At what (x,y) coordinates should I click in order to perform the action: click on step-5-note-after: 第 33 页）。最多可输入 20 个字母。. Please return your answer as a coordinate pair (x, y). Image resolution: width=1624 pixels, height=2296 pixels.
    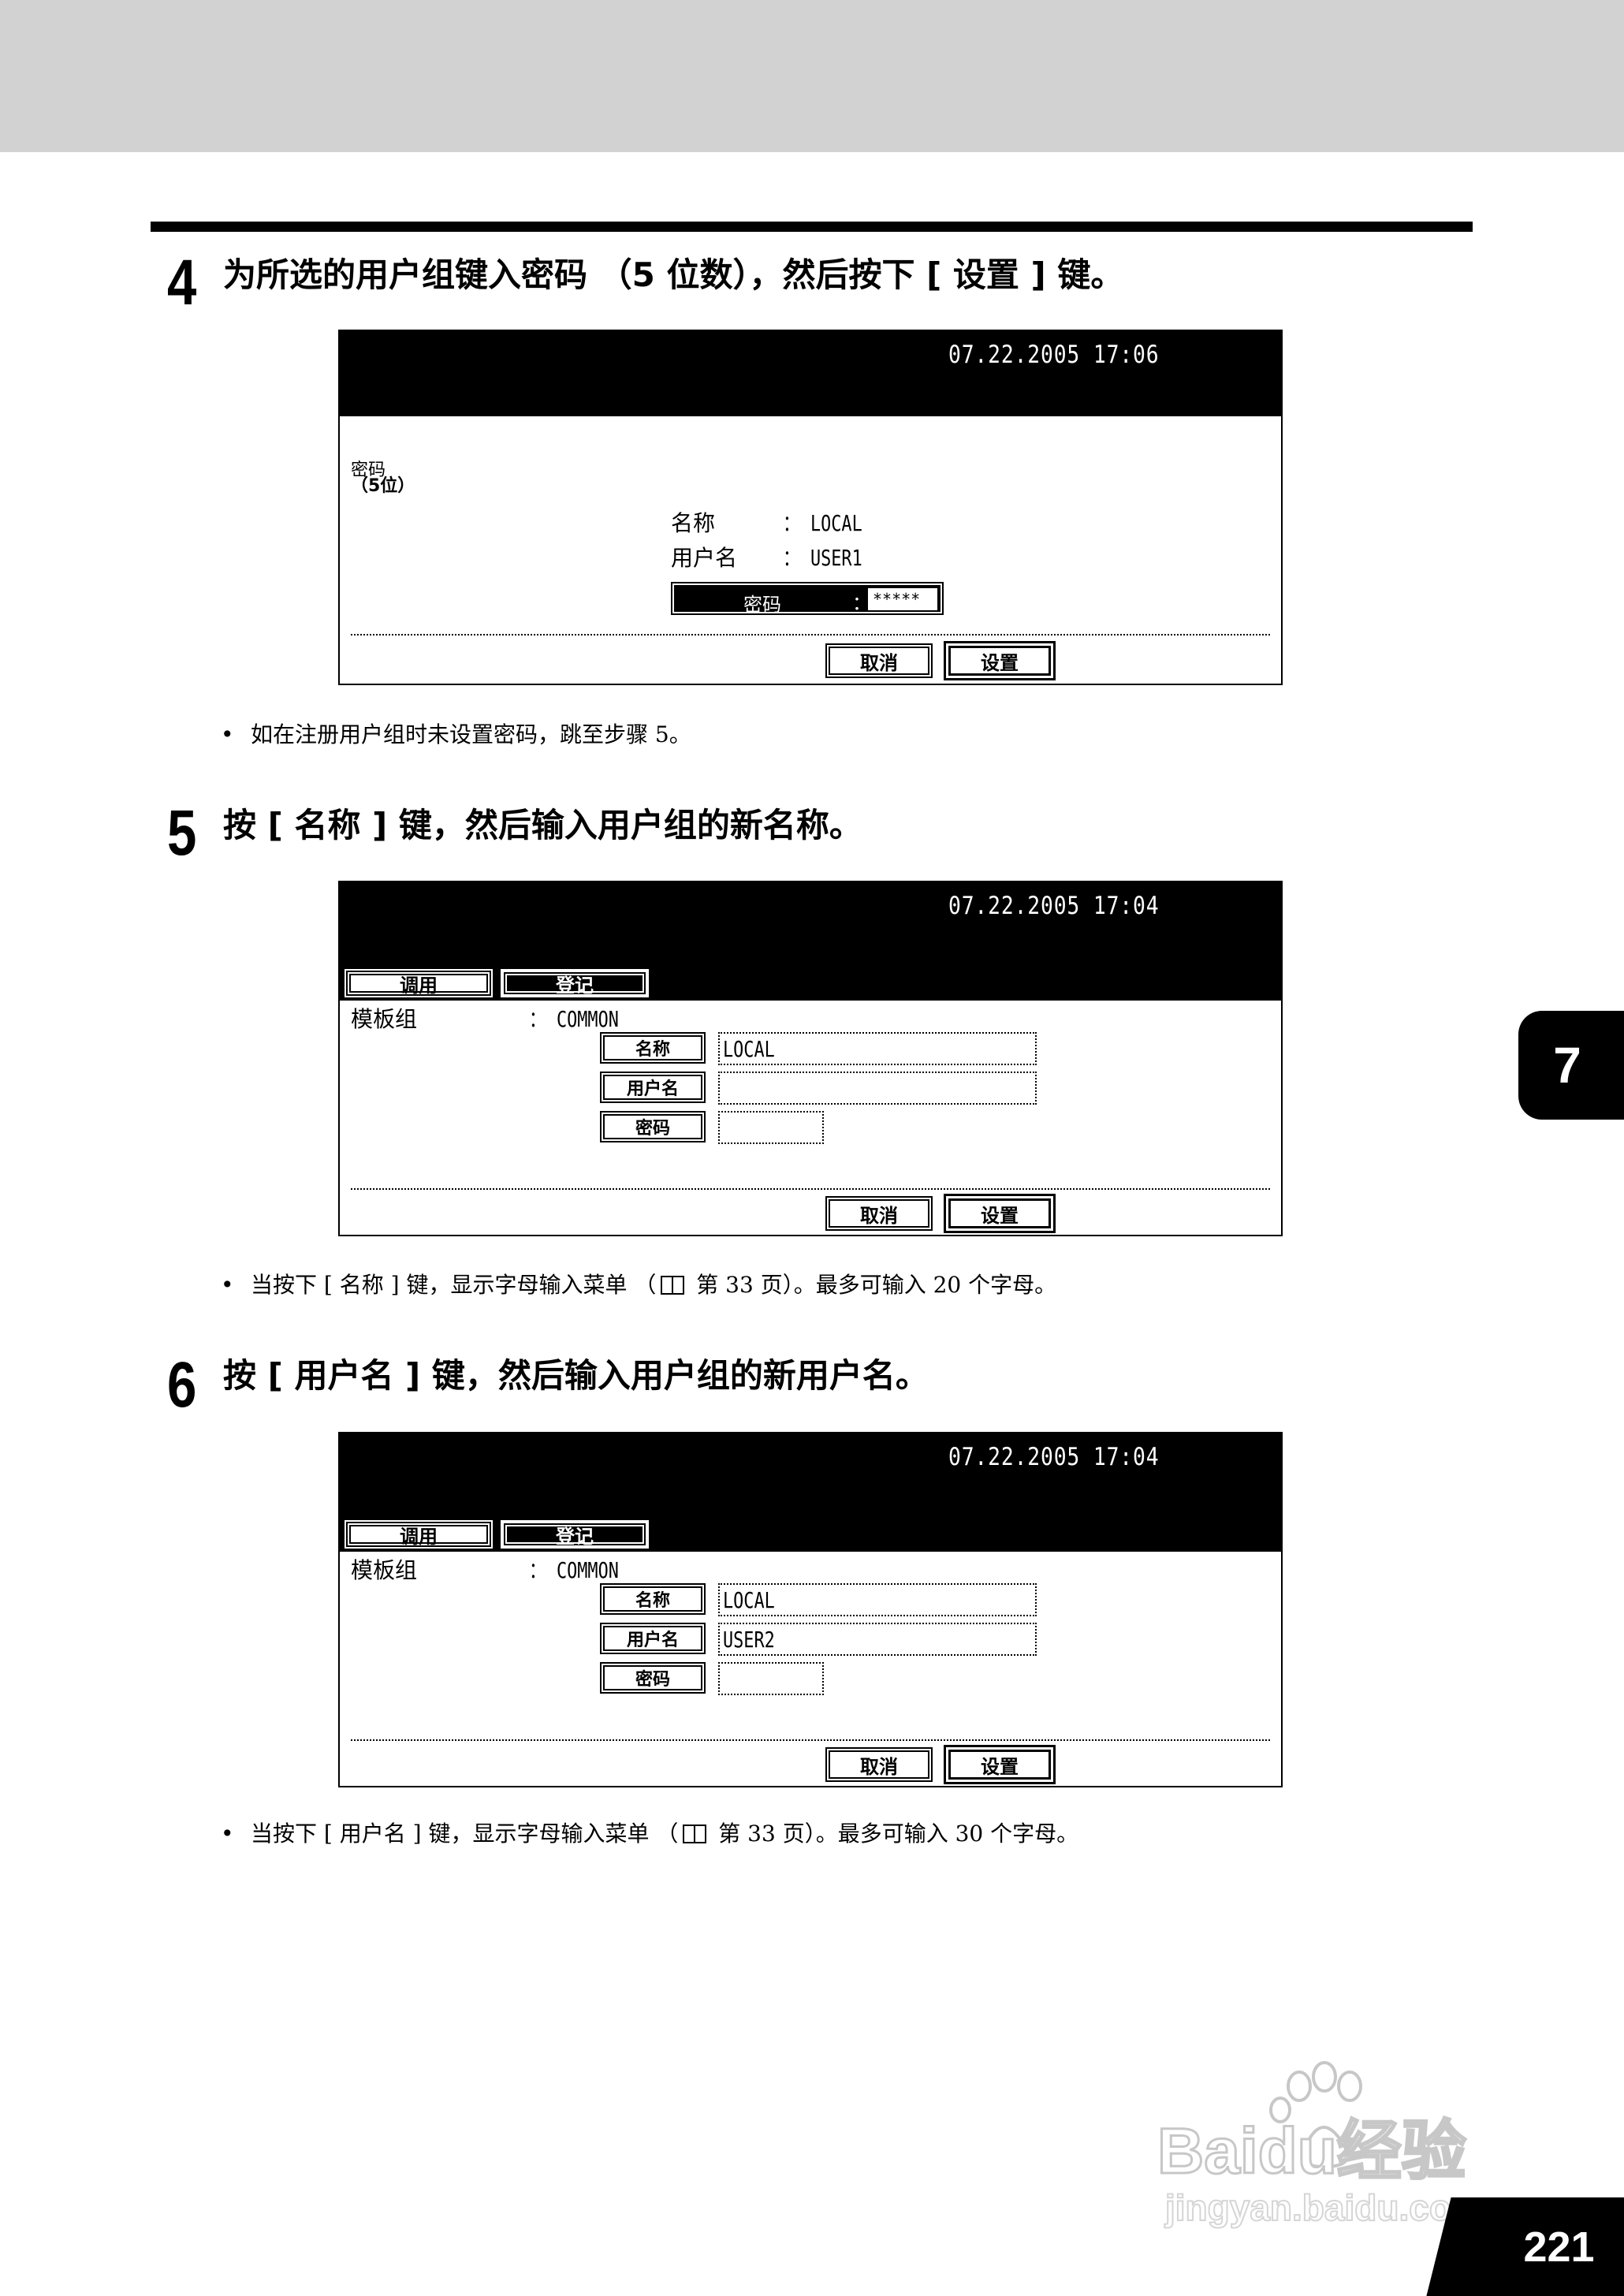
    Looking at the image, I should click on (873, 1285).